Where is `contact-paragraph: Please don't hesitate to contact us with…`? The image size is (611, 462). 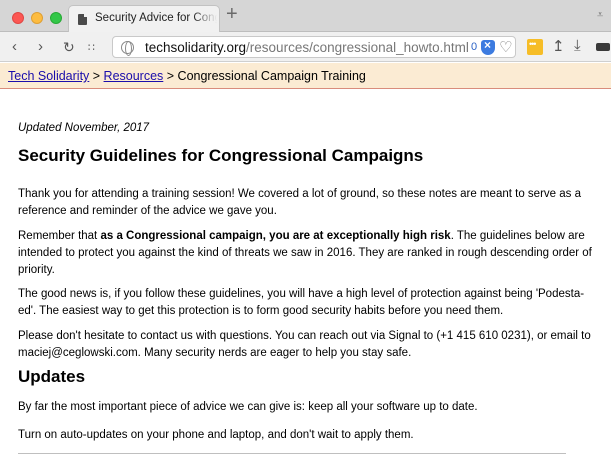 contact-paragraph: Please don't hesitate to contact us with… is located at coordinates (304, 344).